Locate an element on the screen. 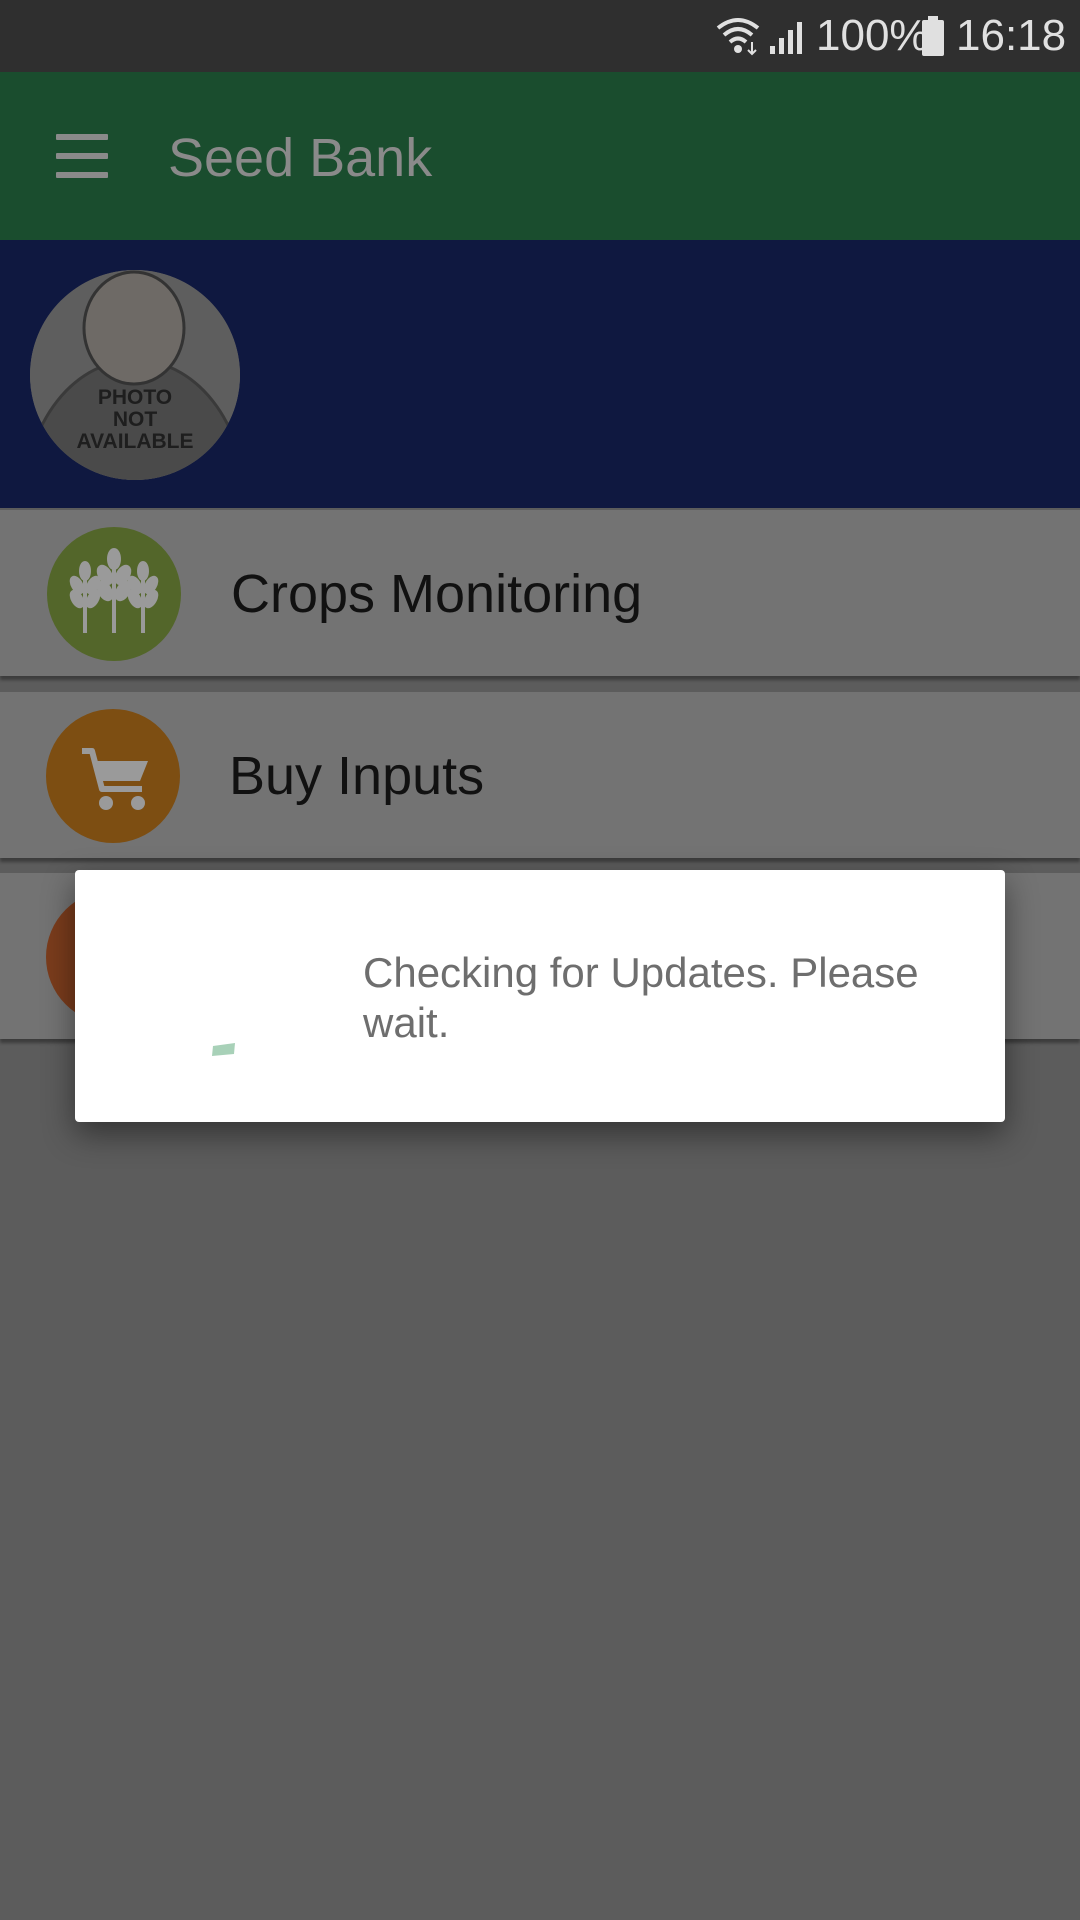  menu-item-label: Crops Monitoring is located at coordinates (437, 594).